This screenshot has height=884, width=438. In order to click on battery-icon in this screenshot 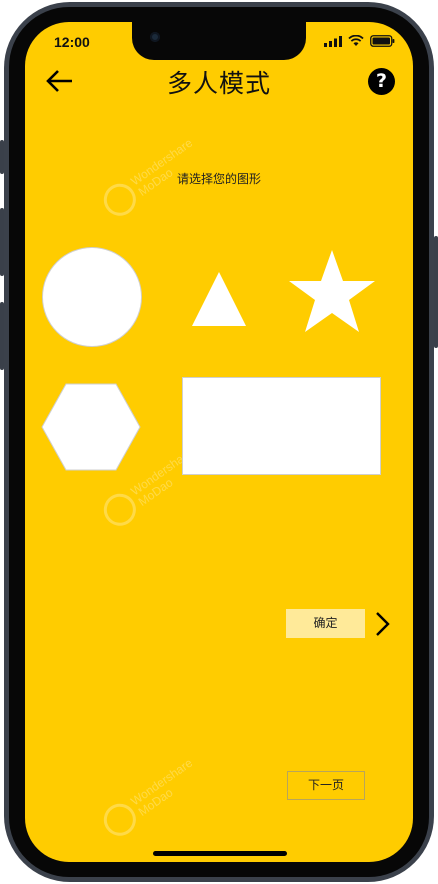, I will do `click(382, 41)`.